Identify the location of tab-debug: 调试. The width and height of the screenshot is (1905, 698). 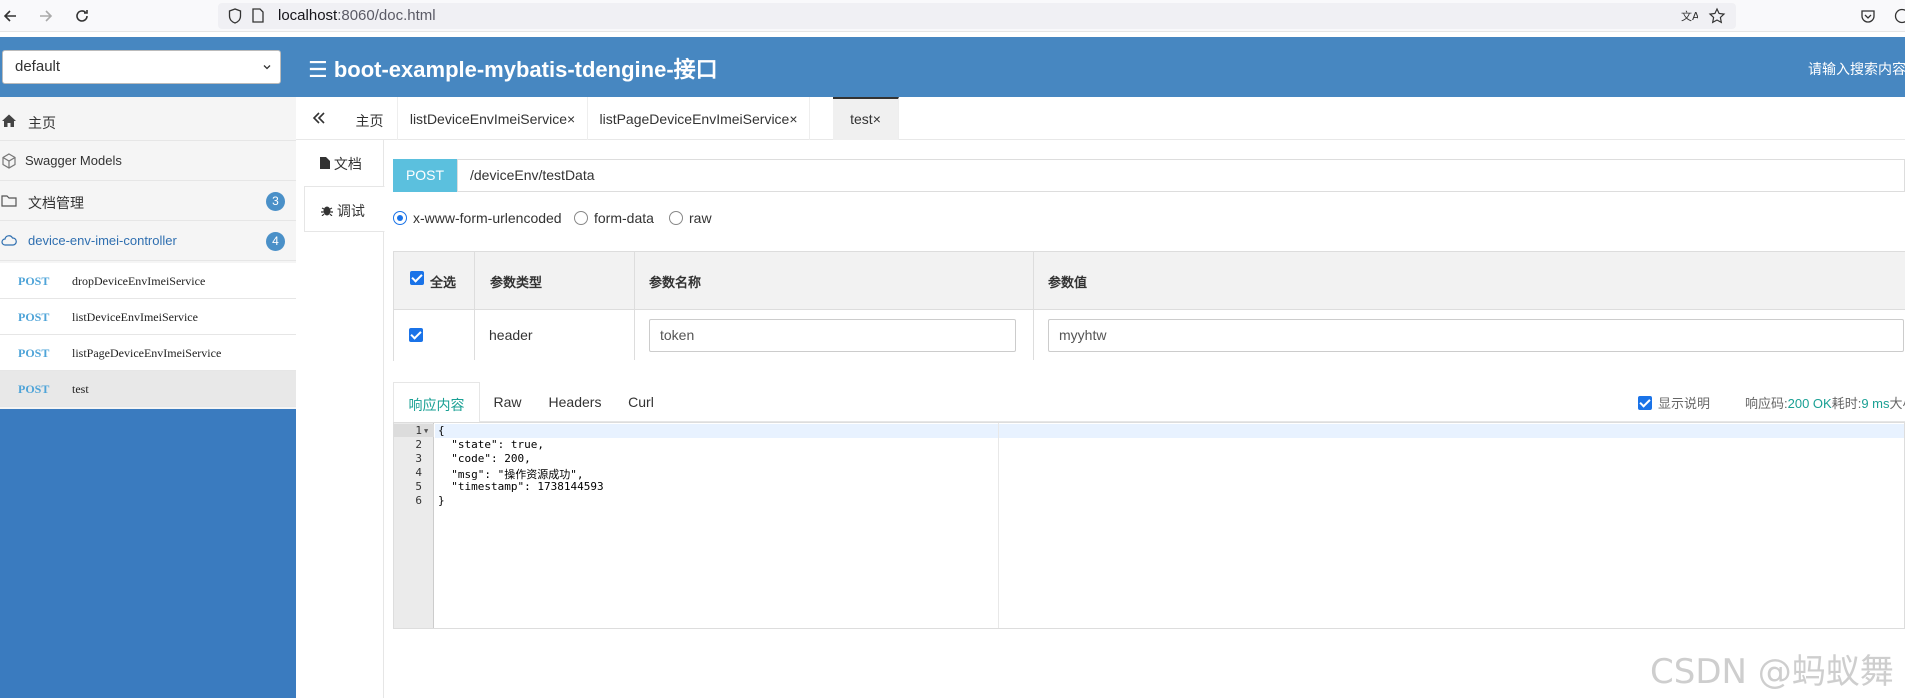
(344, 209).